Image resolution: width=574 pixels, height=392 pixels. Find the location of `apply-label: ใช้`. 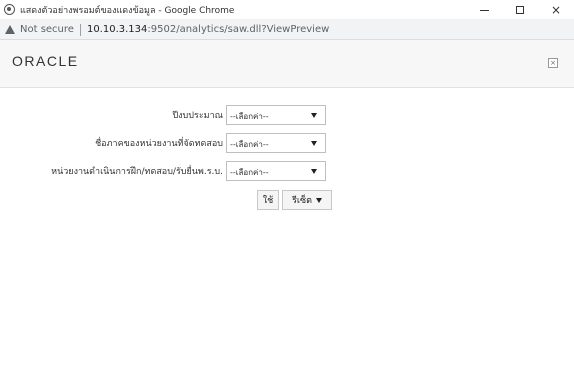

apply-label: ใช้ is located at coordinates (268, 201).